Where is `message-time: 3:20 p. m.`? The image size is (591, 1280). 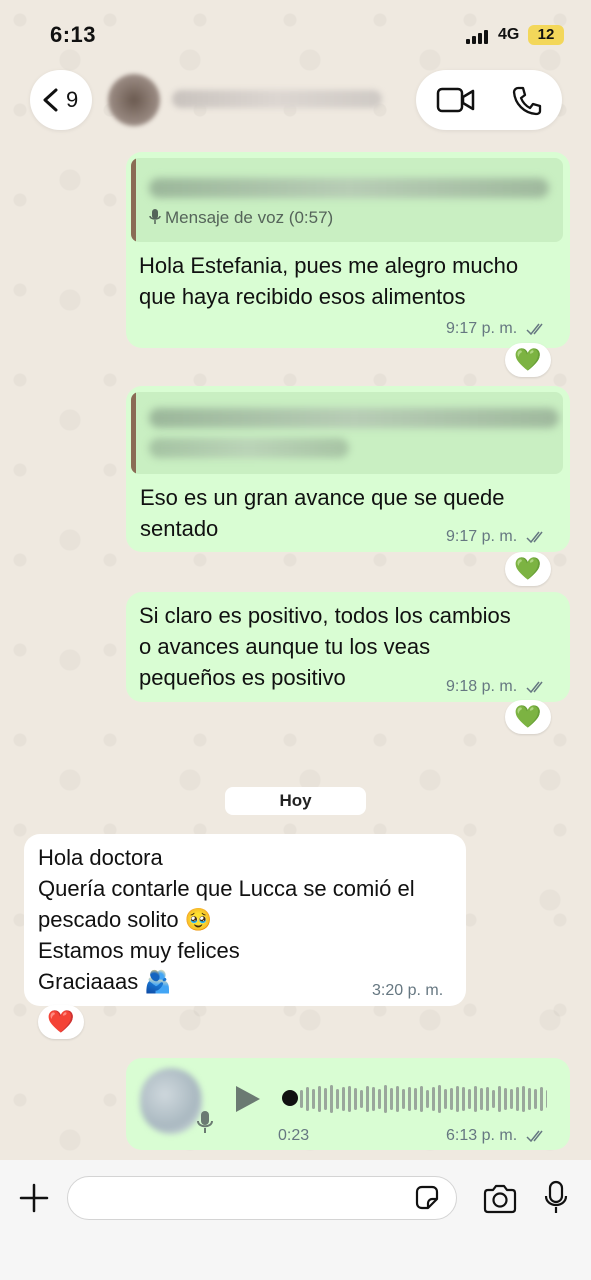 message-time: 3:20 p. m. is located at coordinates (408, 990).